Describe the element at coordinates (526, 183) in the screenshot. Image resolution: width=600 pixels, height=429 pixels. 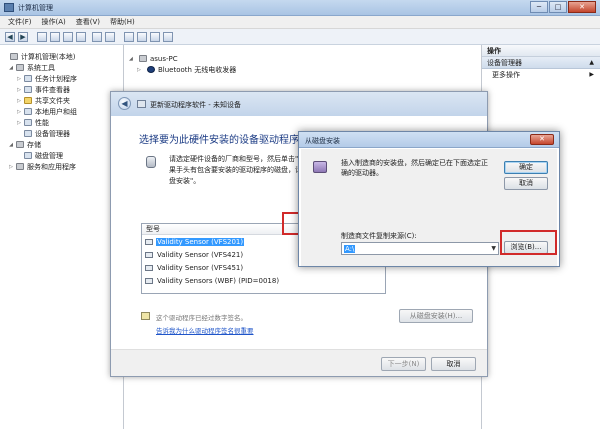
I see `dialog-cancel-button: 取消` at that location.